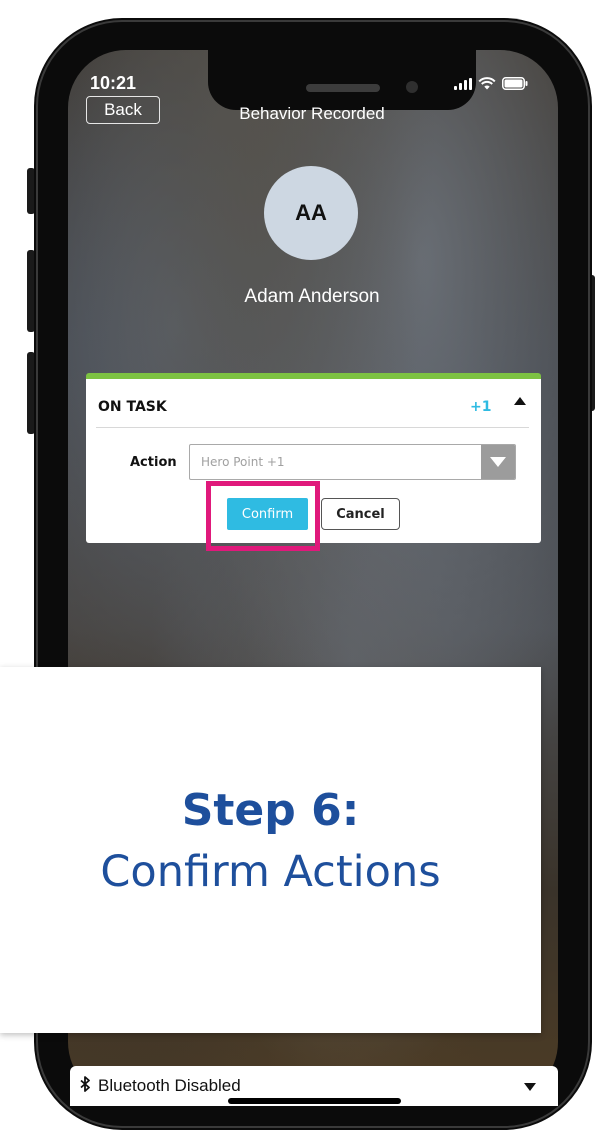  Describe the element at coordinates (312, 113) in the screenshot. I see `screen-title: Behavior Recorded` at that location.